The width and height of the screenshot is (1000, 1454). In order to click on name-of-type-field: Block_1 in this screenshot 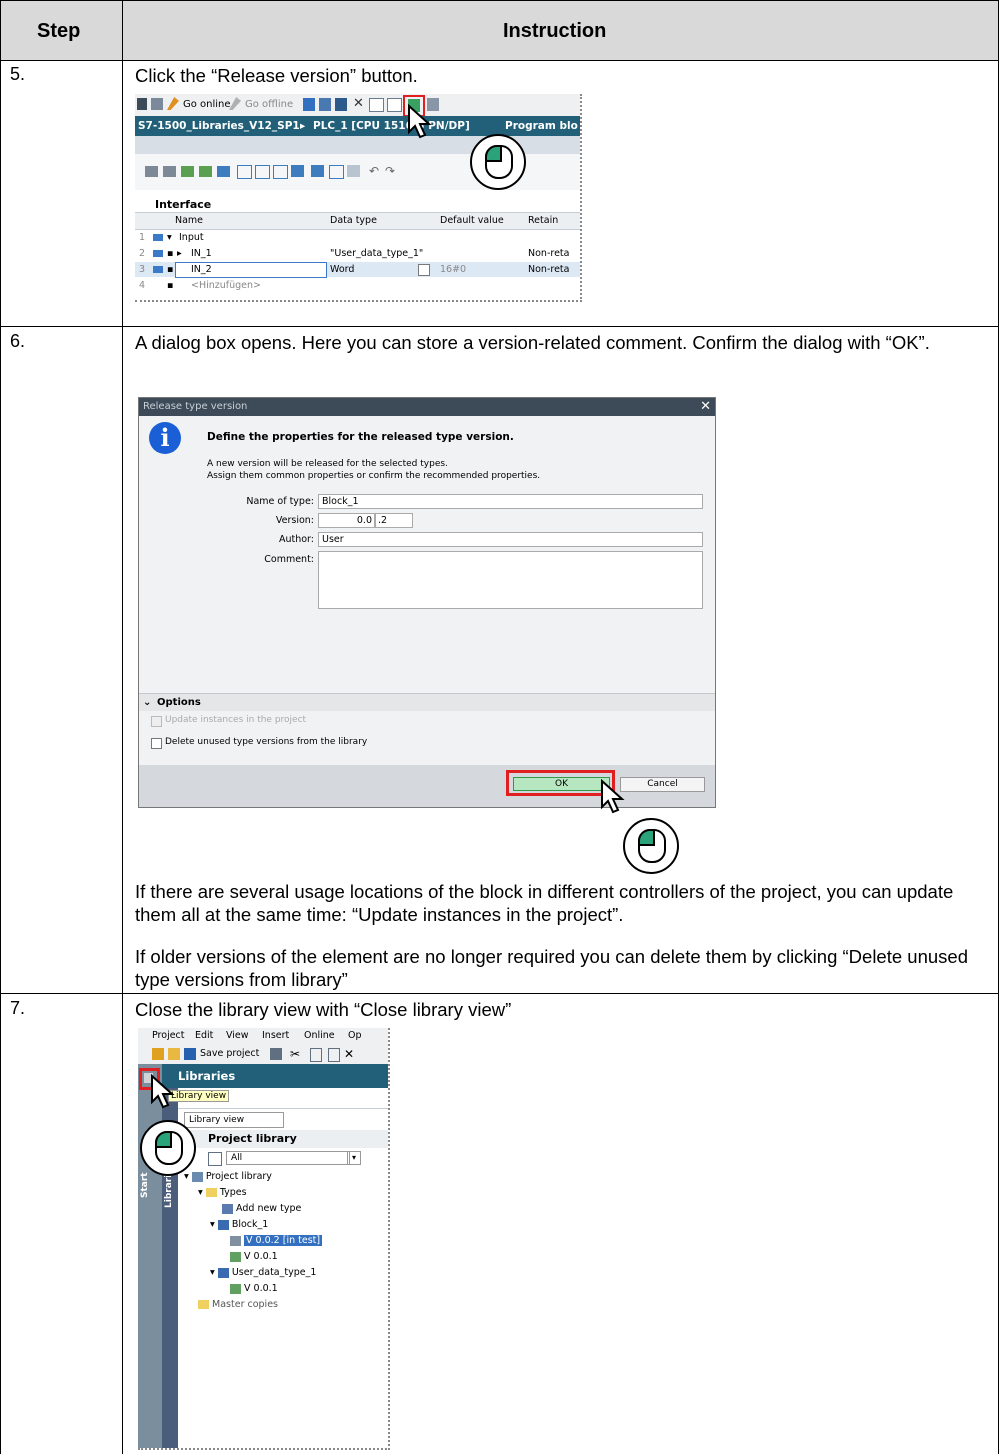, I will do `click(510, 501)`.